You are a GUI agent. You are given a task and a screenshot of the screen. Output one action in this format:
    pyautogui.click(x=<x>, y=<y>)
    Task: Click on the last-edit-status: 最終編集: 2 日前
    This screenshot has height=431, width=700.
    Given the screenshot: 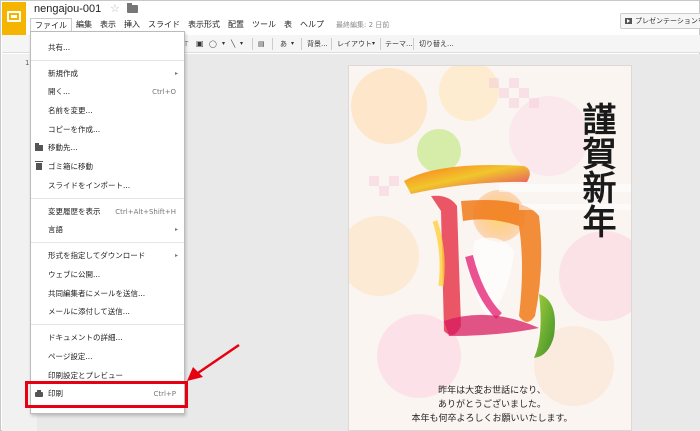 What is the action you would take?
    pyautogui.click(x=362, y=25)
    